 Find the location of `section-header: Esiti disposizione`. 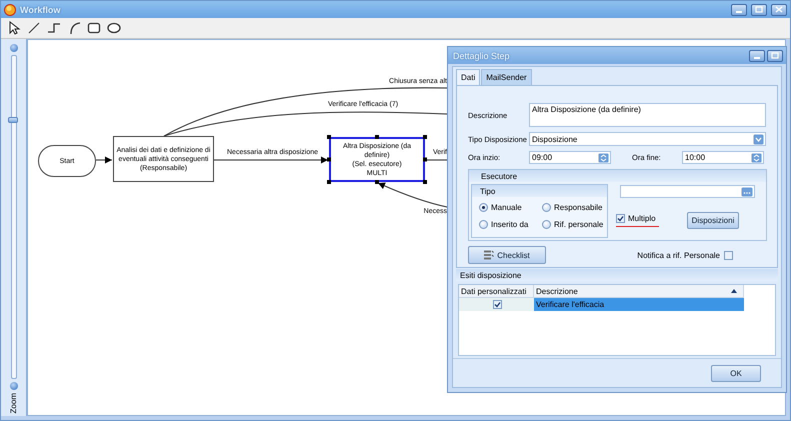

section-header: Esiti disposizione is located at coordinates (617, 275).